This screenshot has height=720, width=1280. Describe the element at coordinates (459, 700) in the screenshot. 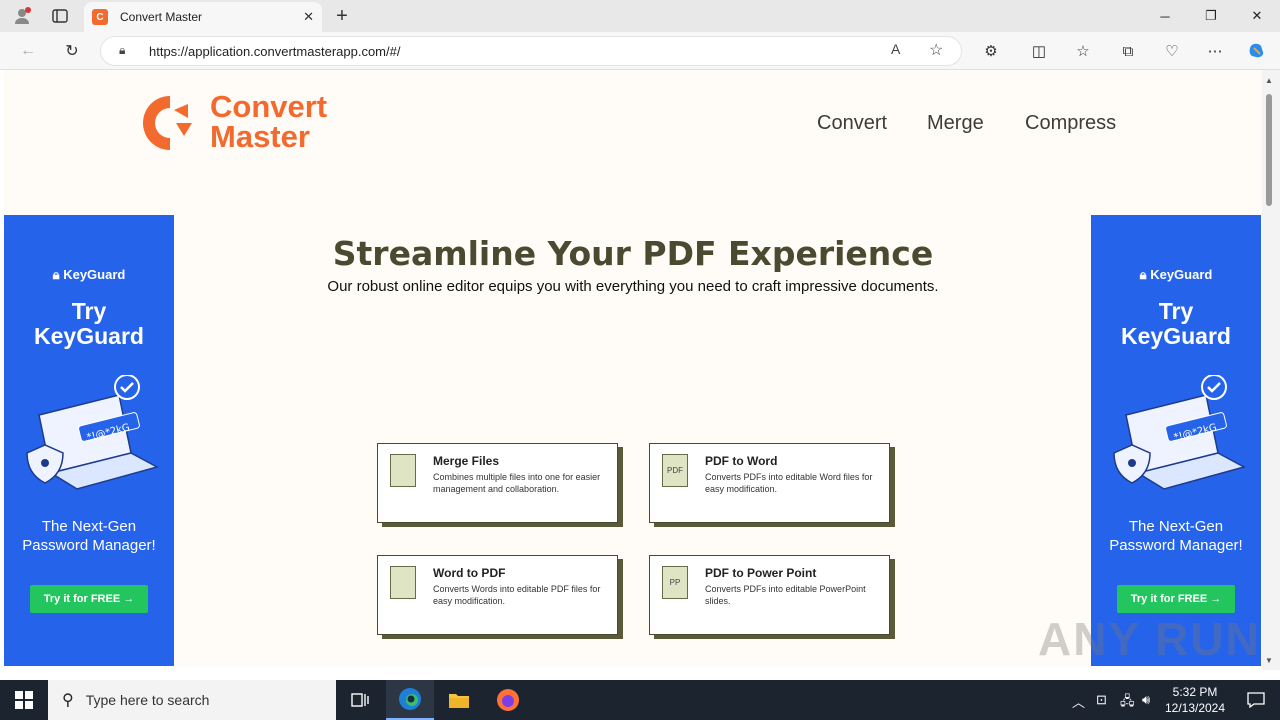

I see `file-explorer-icon` at that location.